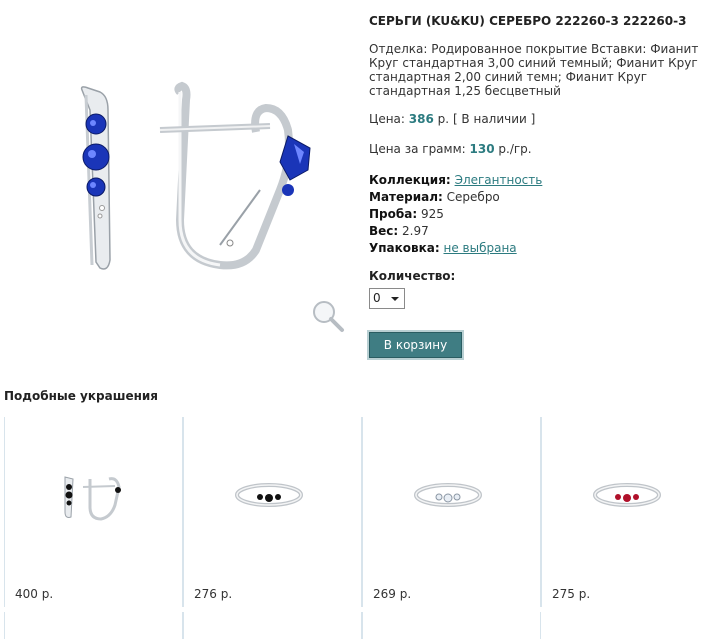 Image resolution: width=707 pixels, height=639 pixels. What do you see at coordinates (499, 180) in the screenshot?
I see `collection-link: Элегантность` at bounding box center [499, 180].